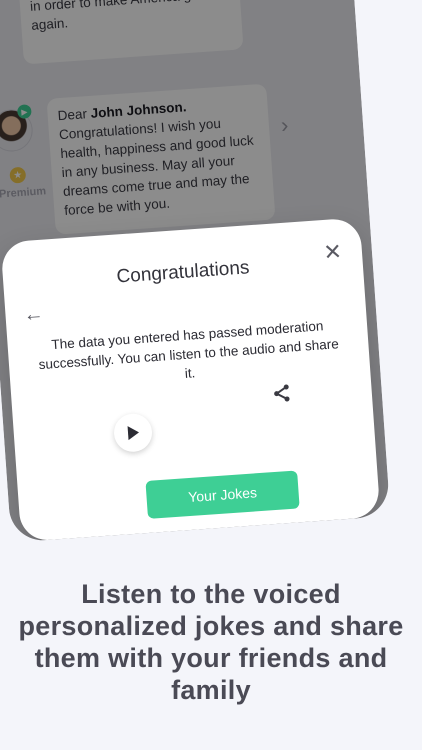 Image resolution: width=422 pixels, height=750 pixels. What do you see at coordinates (222, 494) in the screenshot?
I see `your-jokes-button: Your Jokes` at bounding box center [222, 494].